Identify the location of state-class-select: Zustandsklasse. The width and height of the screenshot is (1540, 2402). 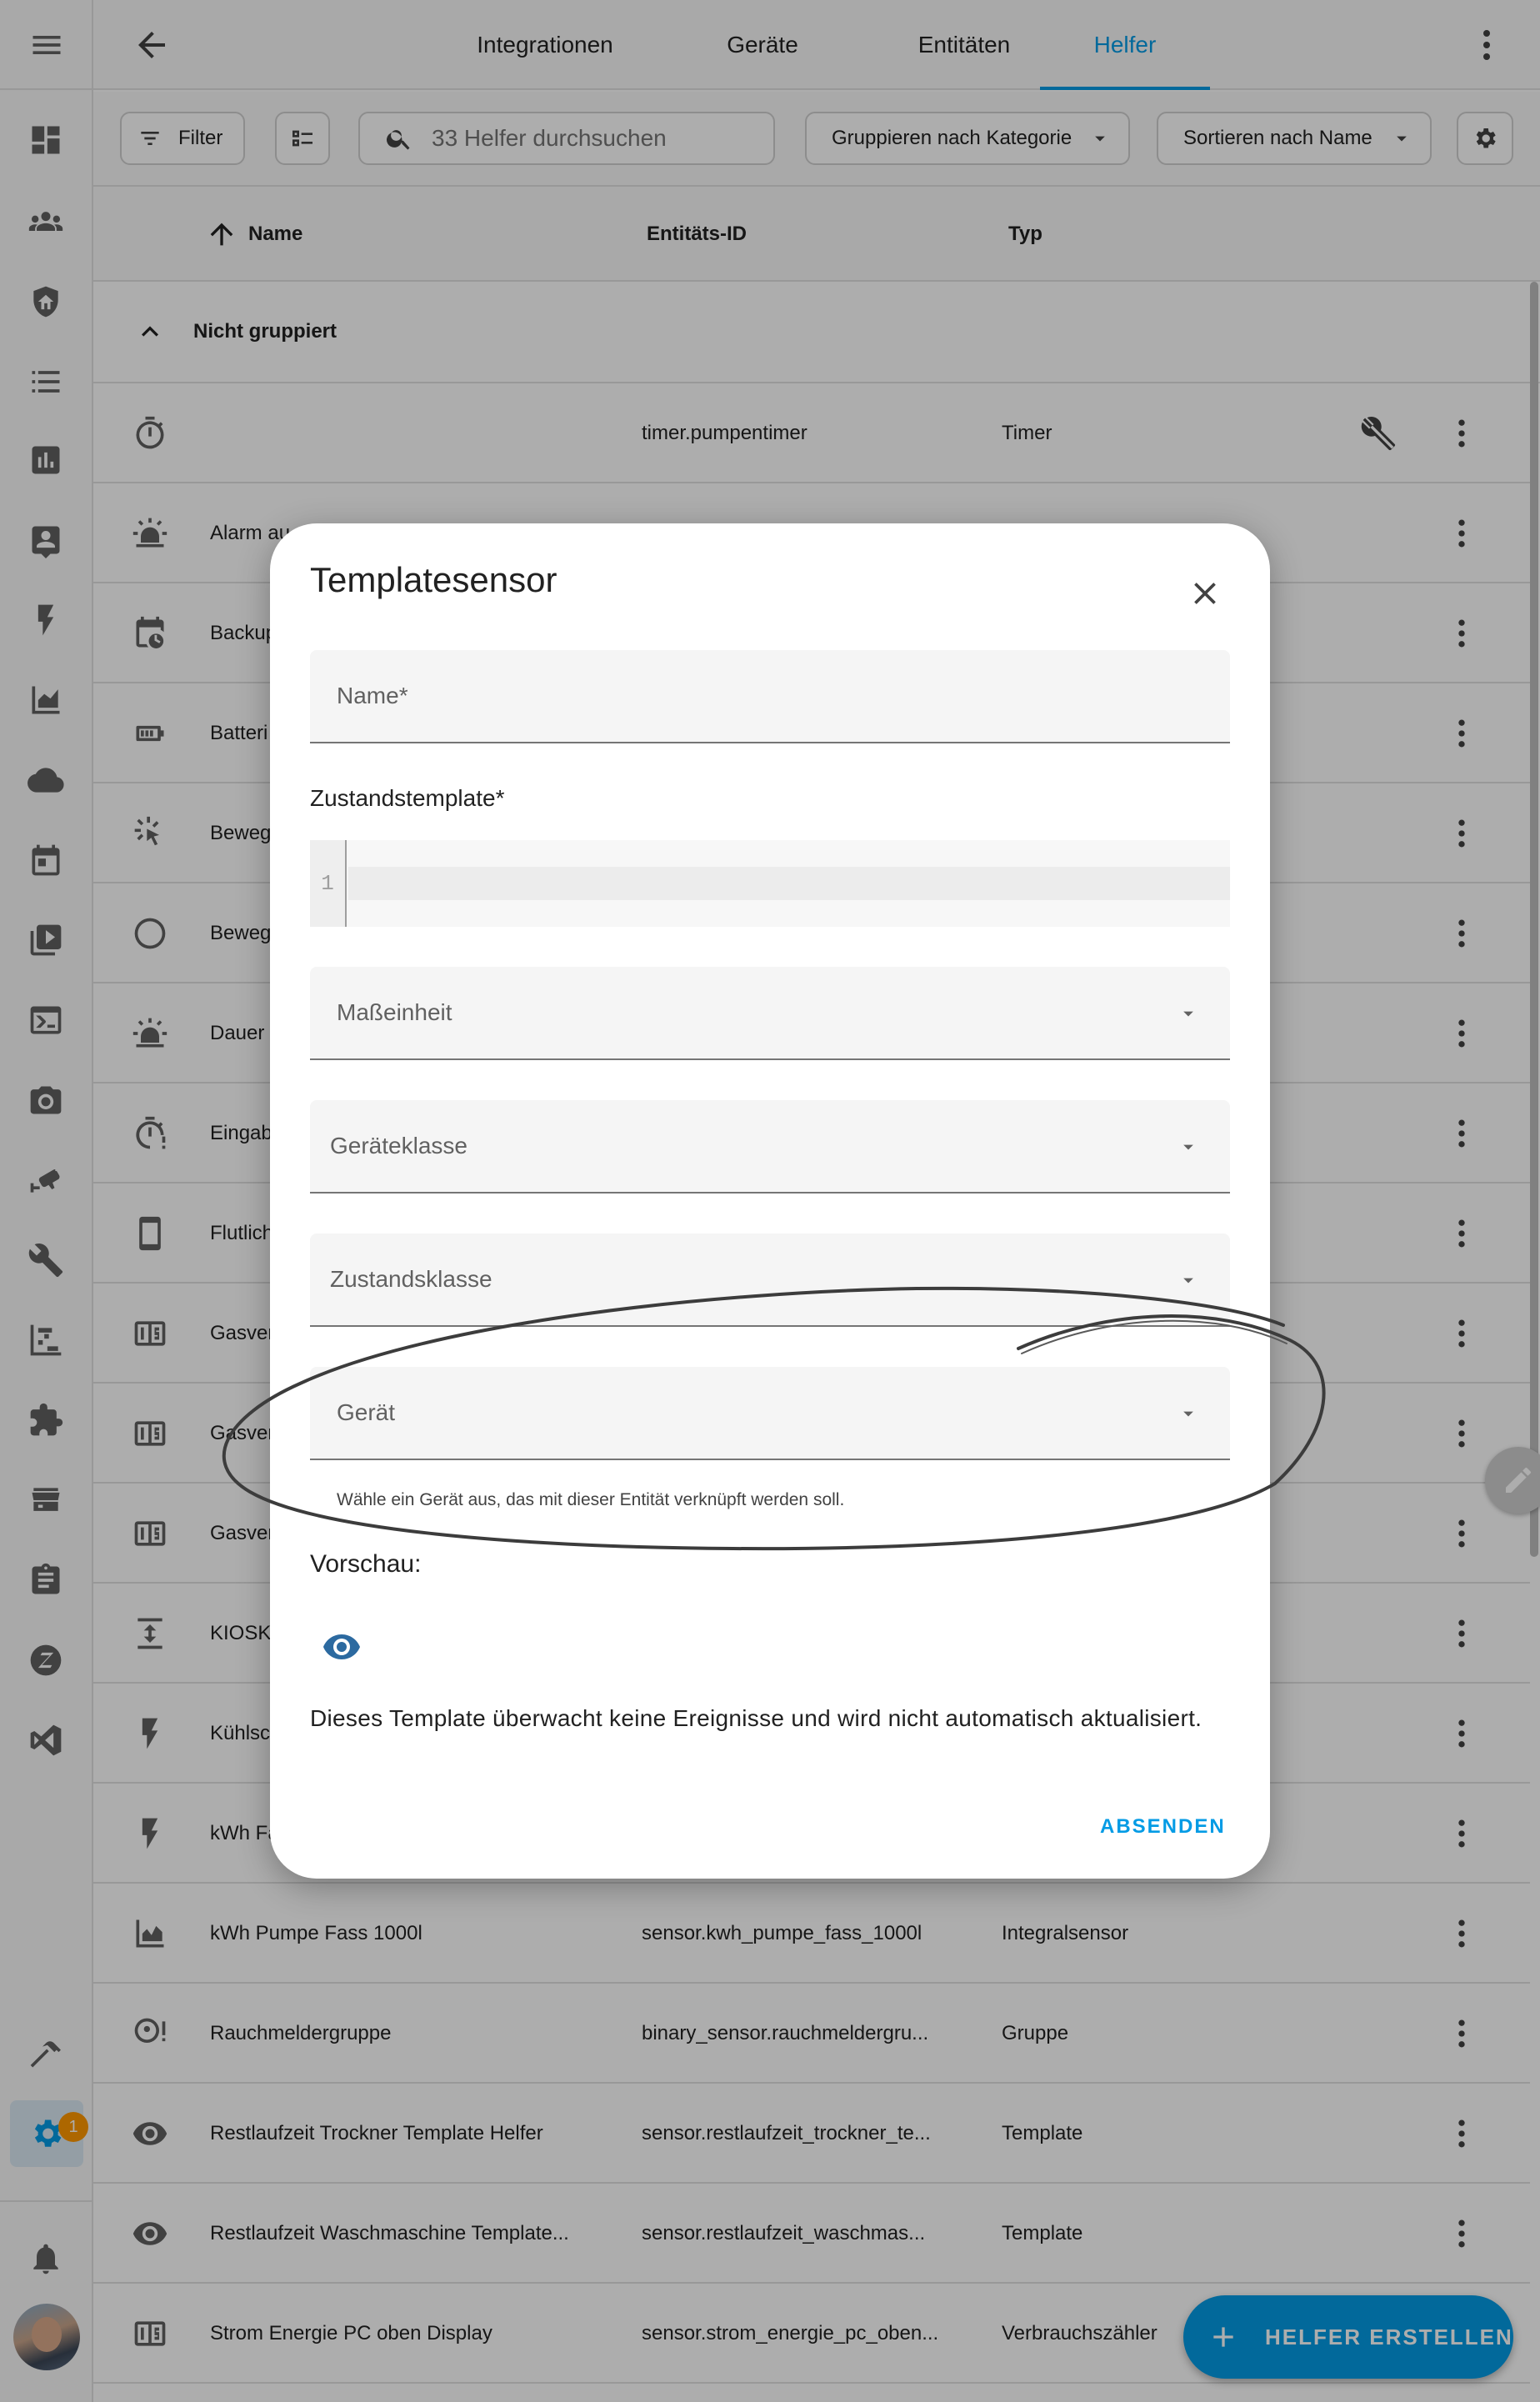
(770, 1280).